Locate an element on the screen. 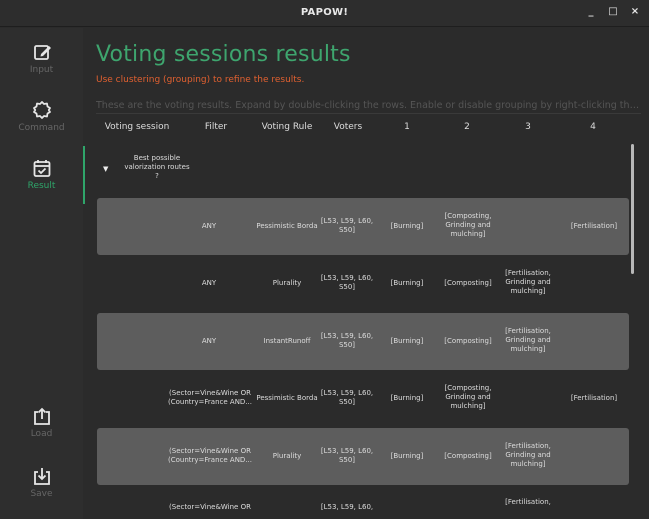 The image size is (649, 519). download-icon is located at coordinates (41, 476).